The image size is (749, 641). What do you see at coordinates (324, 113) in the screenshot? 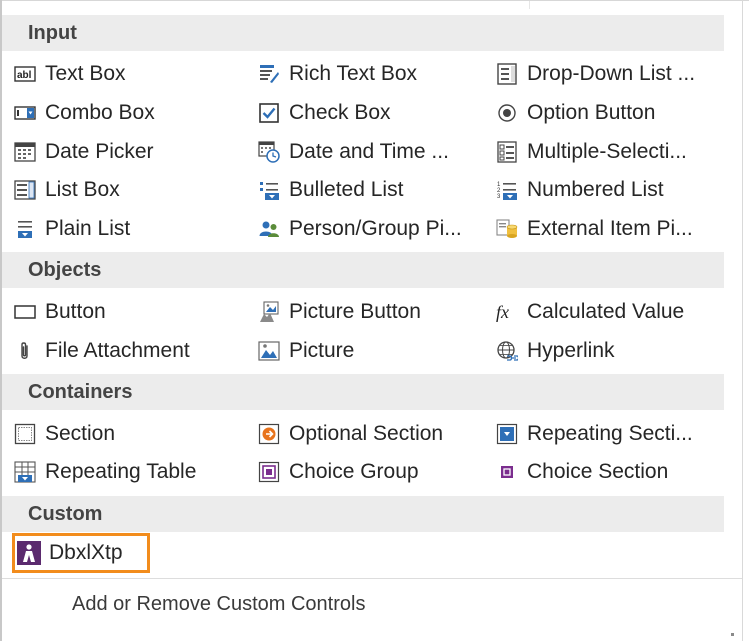
I see `control-check-box: Check Box` at bounding box center [324, 113].